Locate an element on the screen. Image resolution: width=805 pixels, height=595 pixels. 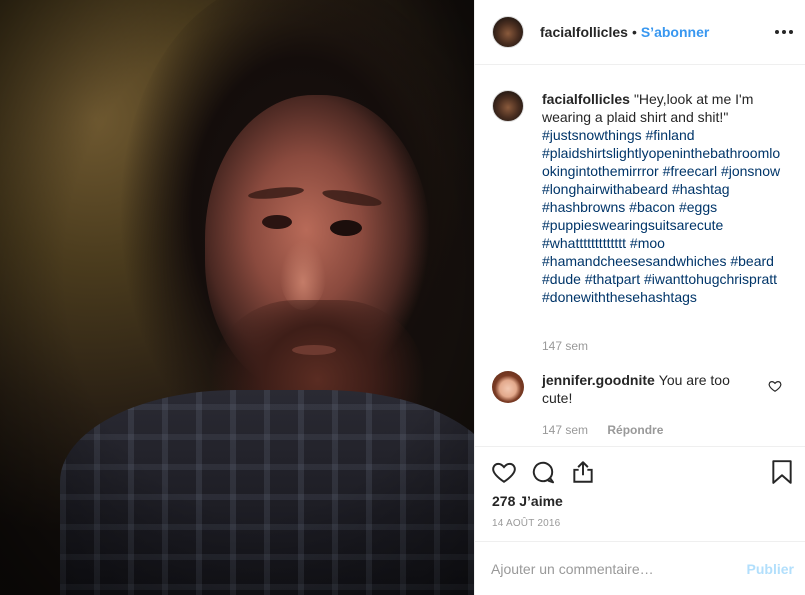
add-comment-bar: Publier is located at coordinates (640, 568).